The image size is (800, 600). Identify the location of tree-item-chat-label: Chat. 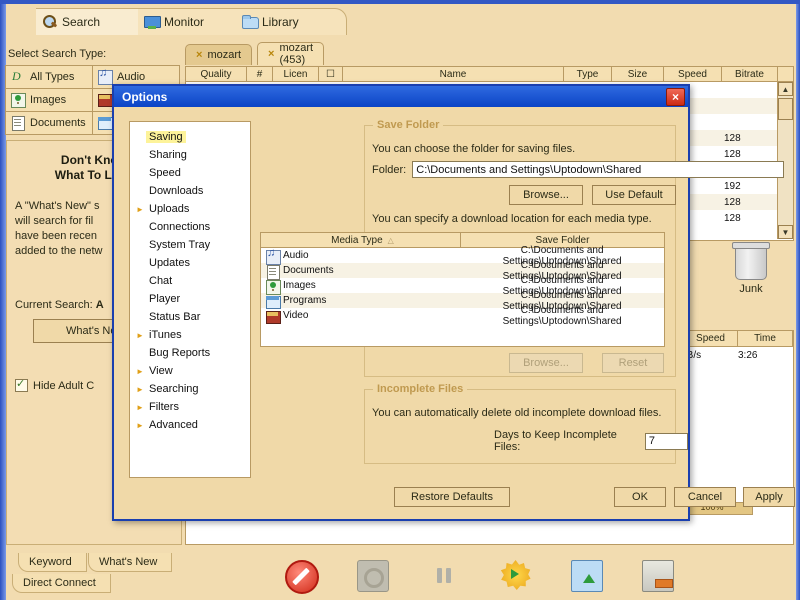
(161, 281).